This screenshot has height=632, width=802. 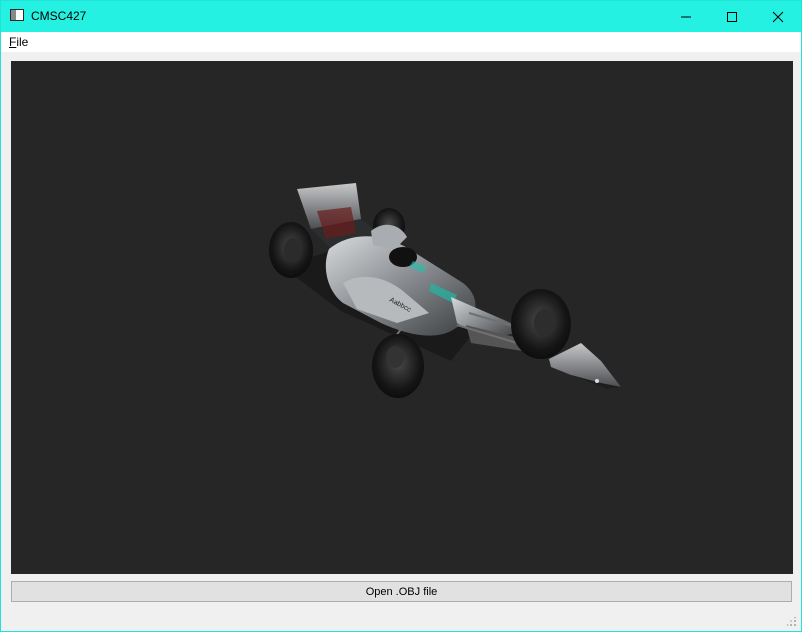 What do you see at coordinates (17, 15) in the screenshot?
I see `app-window-icon` at bounding box center [17, 15].